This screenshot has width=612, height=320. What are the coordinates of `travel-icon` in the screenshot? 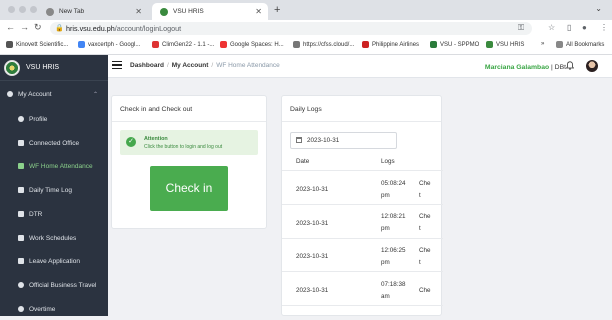 It's located at (21, 285).